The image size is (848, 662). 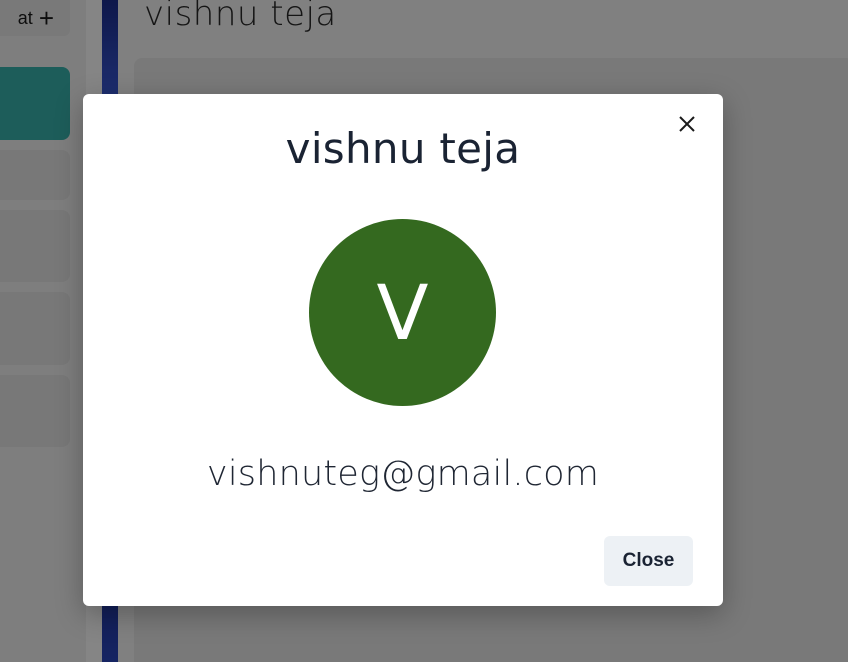 I want to click on avatar-initial: V, so click(x=402, y=312).